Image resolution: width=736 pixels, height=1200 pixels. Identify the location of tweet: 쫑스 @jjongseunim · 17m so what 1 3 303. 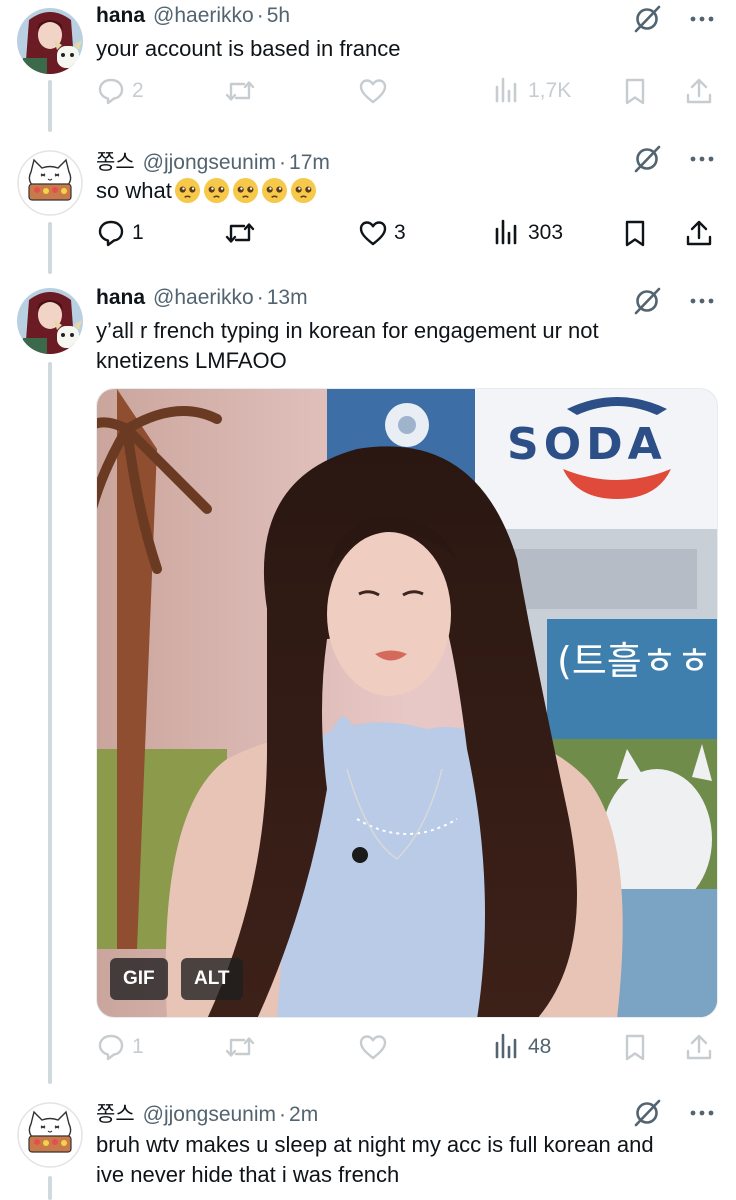
(368, 204).